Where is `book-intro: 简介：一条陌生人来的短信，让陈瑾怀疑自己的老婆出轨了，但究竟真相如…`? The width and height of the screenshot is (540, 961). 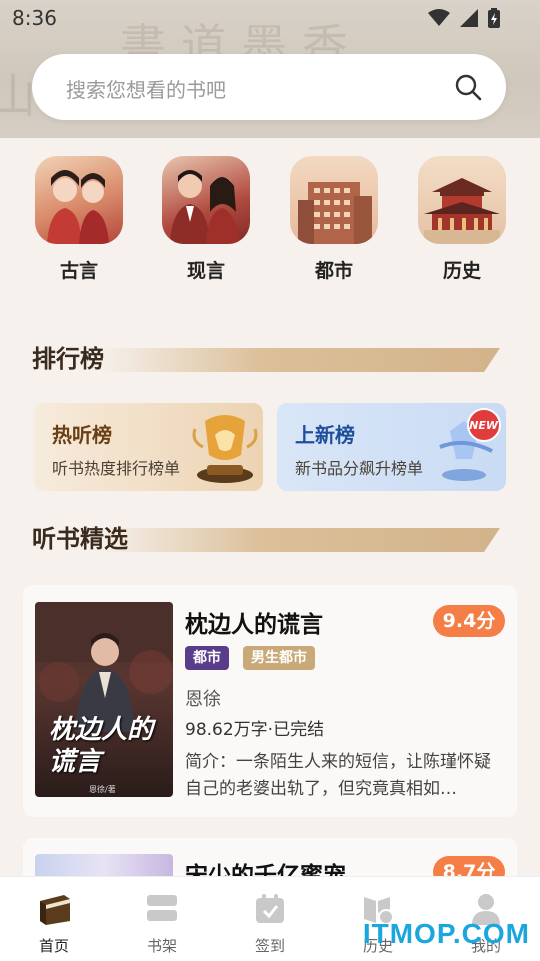 book-intro: 简介：一条陌生人来的短信，让陈瑾怀疑自己的老婆出轨了，但究竟真相如… is located at coordinates (338, 775).